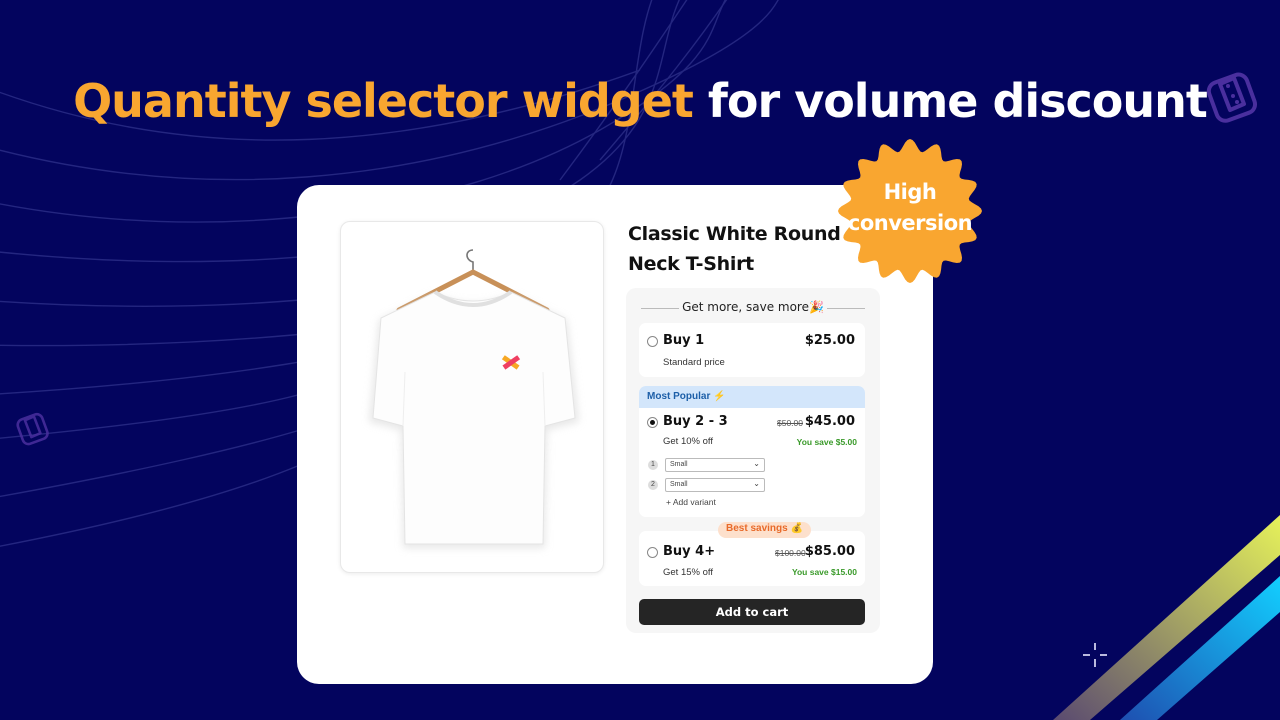 The image size is (1280, 720). I want to click on tshirt-image, so click(474, 398).